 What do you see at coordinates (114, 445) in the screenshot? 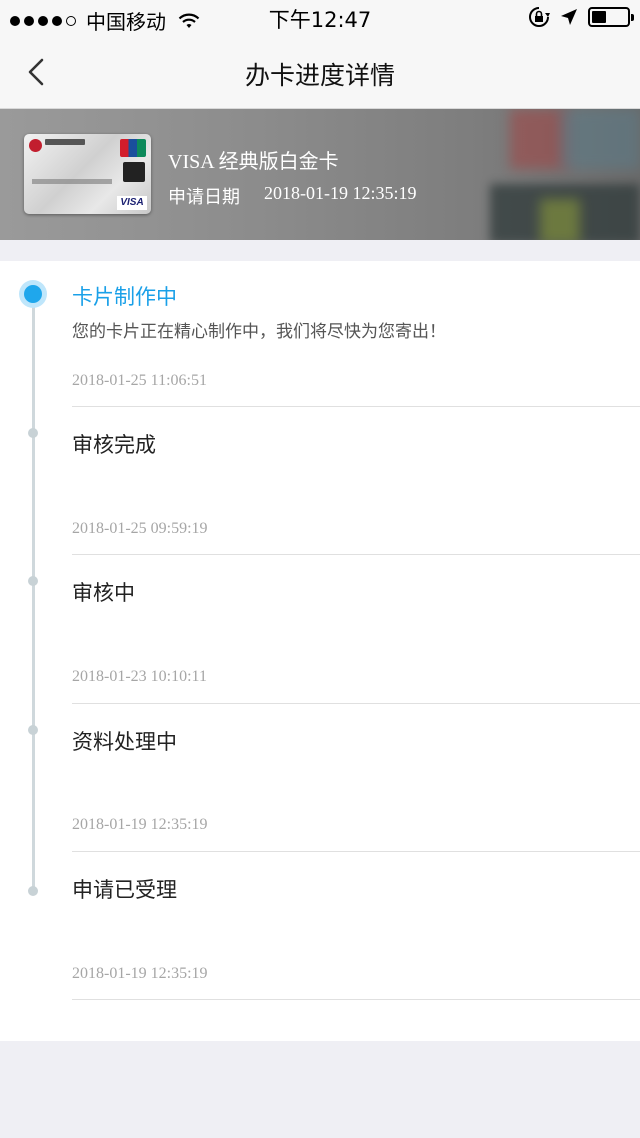
I see `timeline-item-title: 审核完成` at bounding box center [114, 445].